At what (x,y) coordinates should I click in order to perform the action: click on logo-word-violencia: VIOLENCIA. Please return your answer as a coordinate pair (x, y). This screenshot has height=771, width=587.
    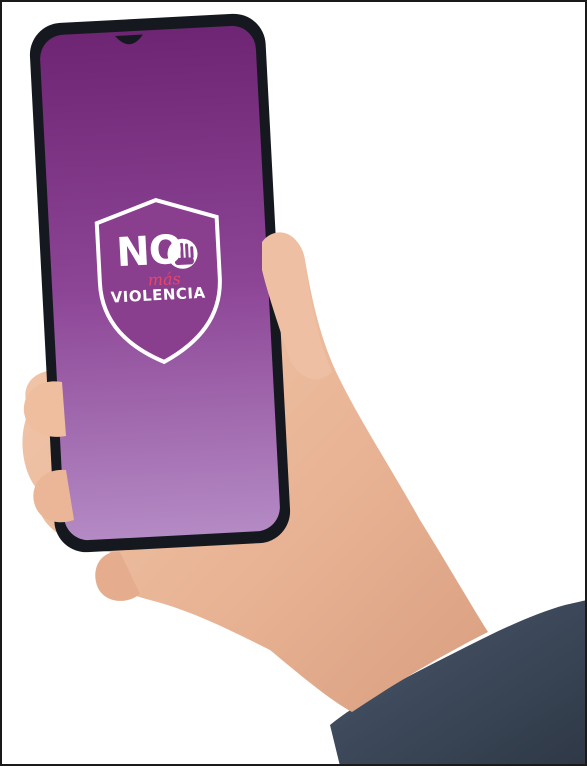
    Looking at the image, I should click on (158, 295).